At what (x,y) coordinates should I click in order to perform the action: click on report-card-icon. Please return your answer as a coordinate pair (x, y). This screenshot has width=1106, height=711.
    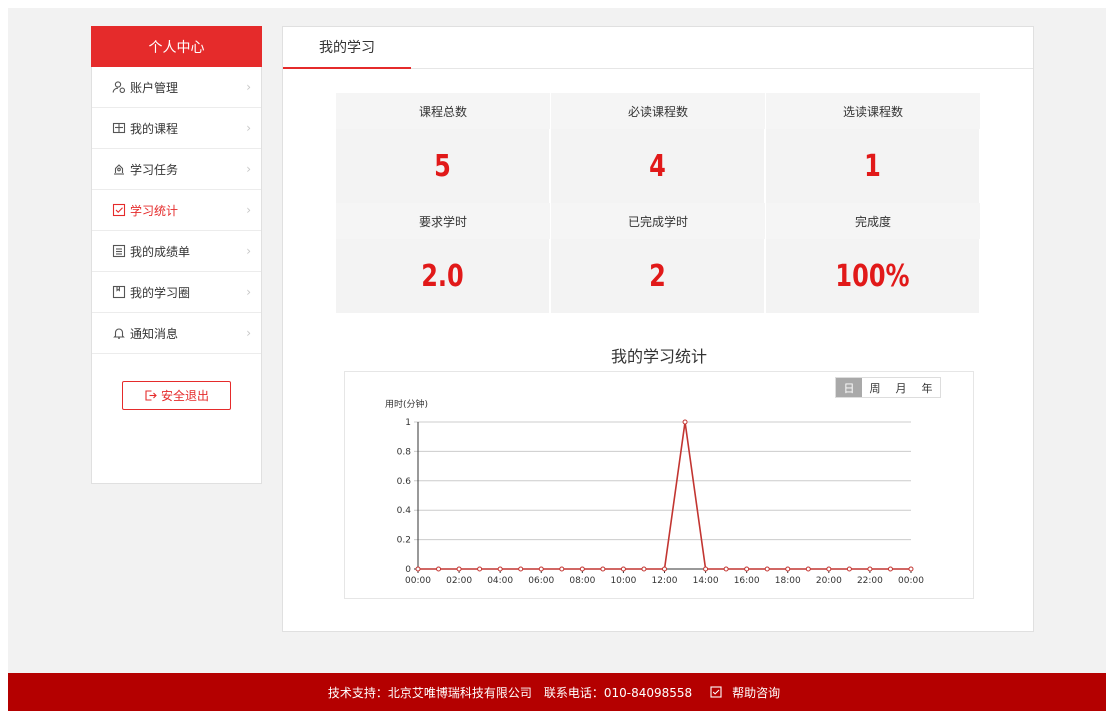
    Looking at the image, I should click on (119, 251).